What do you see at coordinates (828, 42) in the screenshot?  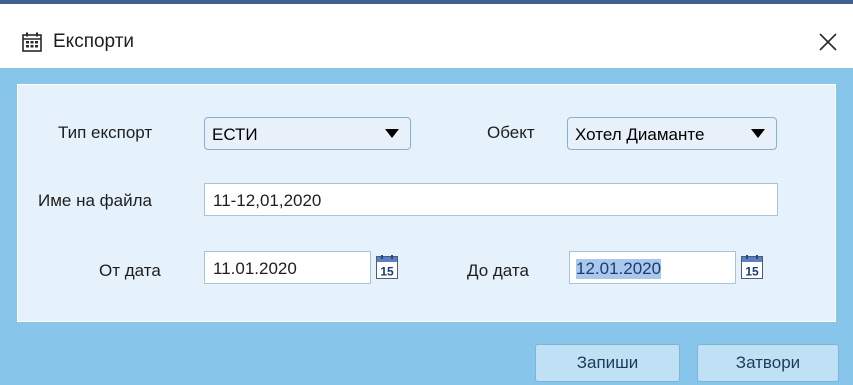 I see `close-icon` at bounding box center [828, 42].